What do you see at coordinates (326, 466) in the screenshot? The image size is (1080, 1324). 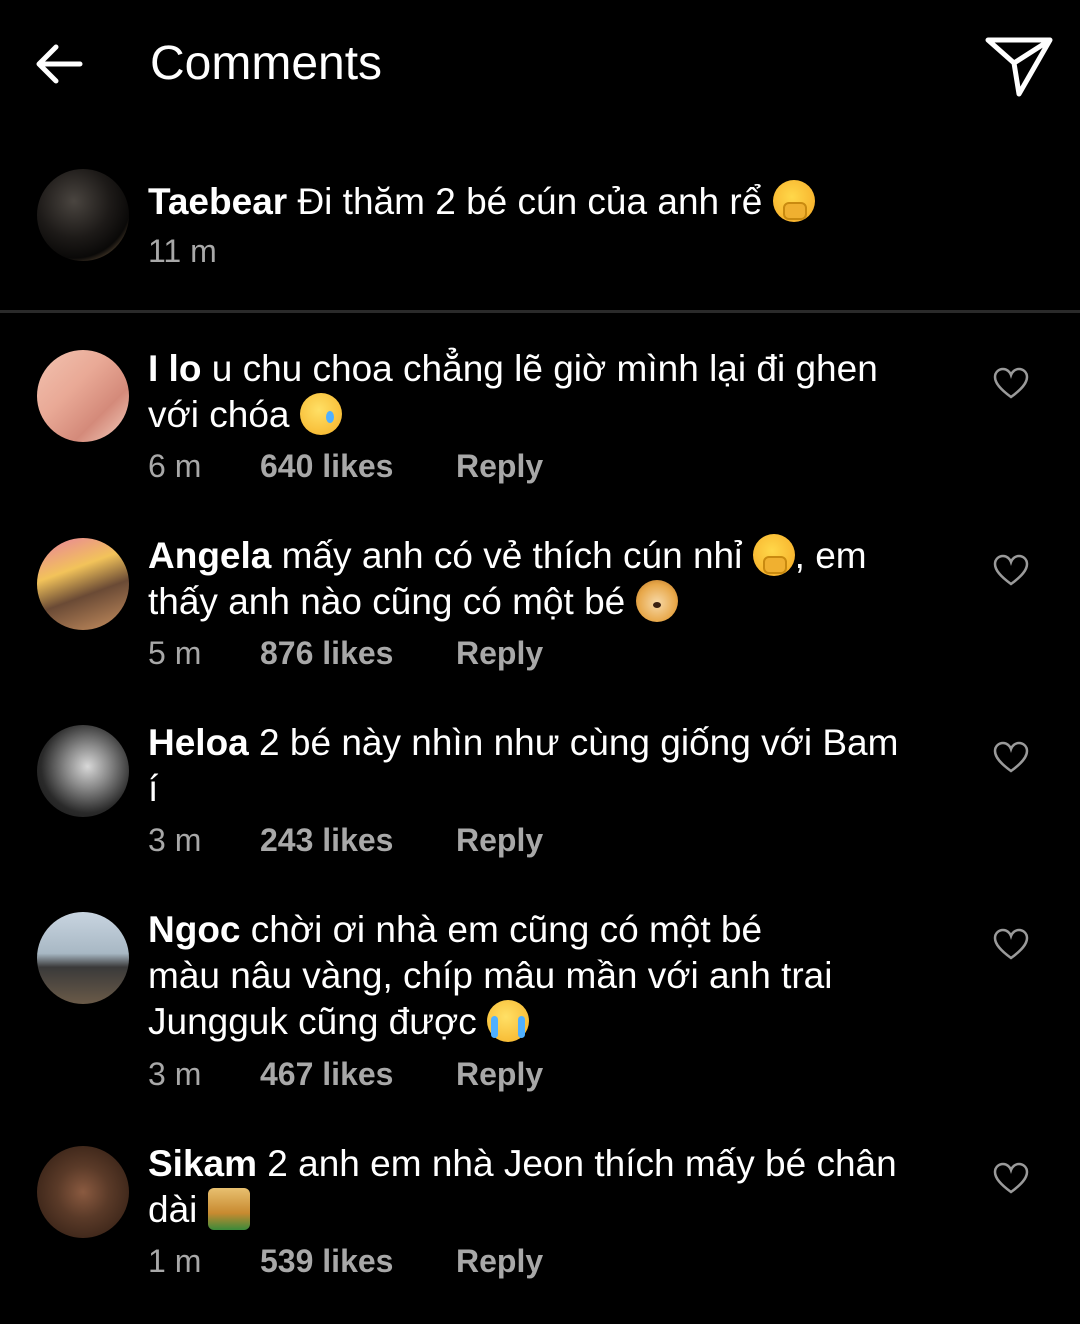 I see `likes-count: 640 likes` at bounding box center [326, 466].